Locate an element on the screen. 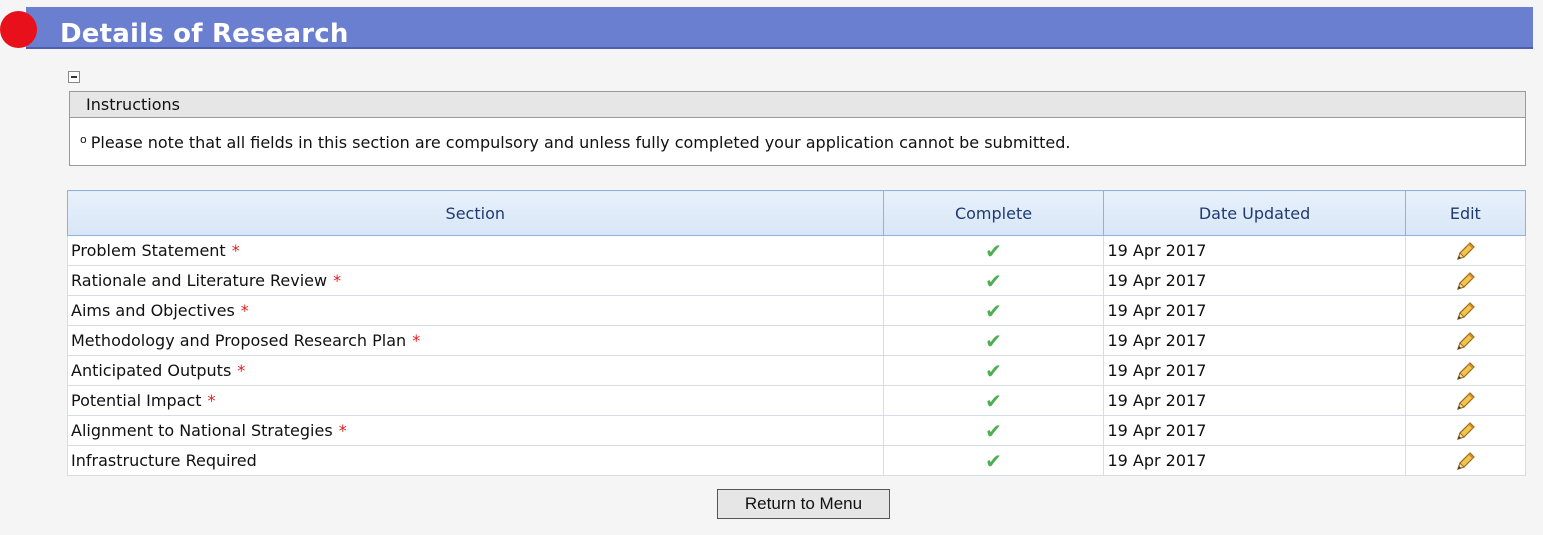  section-cell: Anticipated Outputs * is located at coordinates (475, 370).